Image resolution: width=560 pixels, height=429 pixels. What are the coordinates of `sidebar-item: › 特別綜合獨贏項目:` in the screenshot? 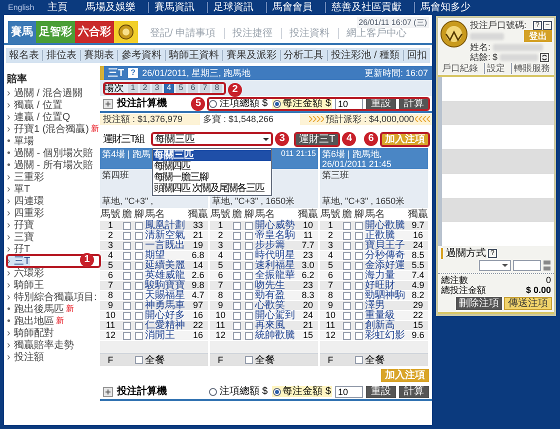 It's located at (53, 297).